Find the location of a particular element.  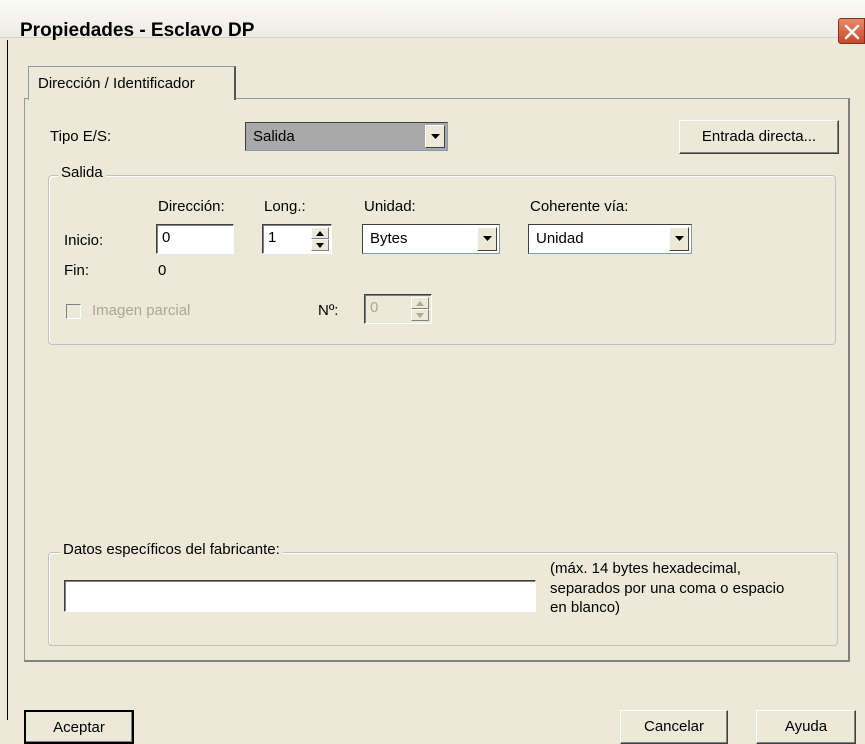

number-value: 0 is located at coordinates (374, 307).